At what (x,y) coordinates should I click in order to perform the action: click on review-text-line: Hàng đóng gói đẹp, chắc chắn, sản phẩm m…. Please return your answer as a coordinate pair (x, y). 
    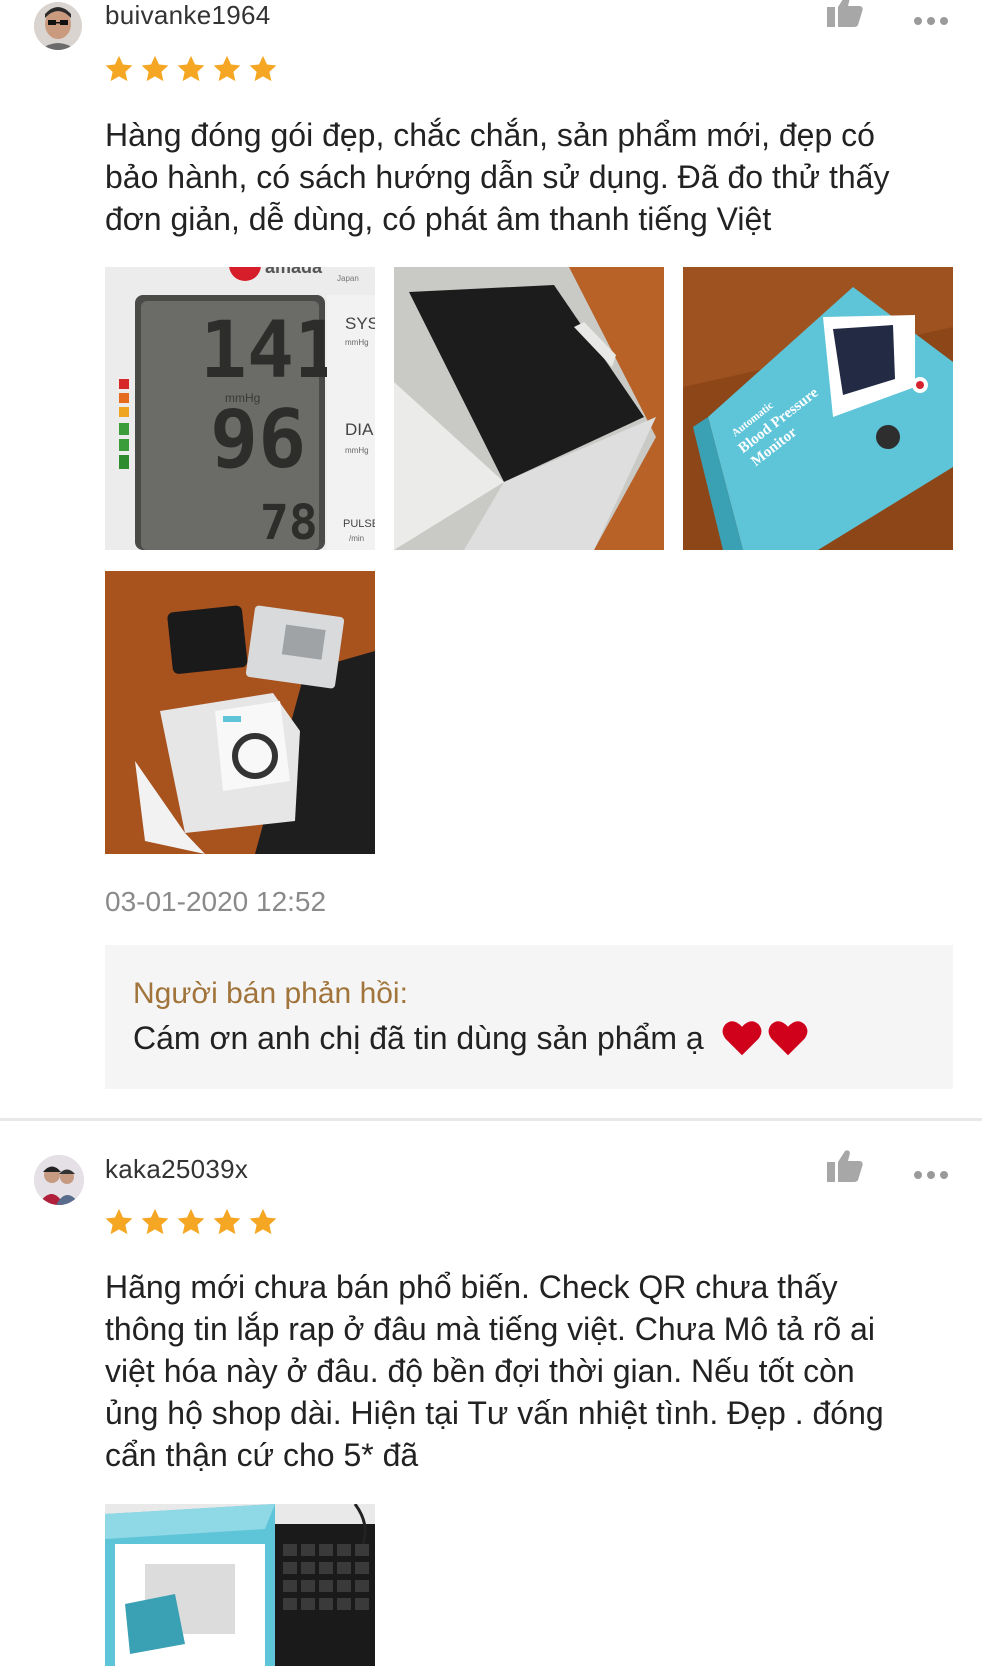
    Looking at the image, I should click on (490, 135).